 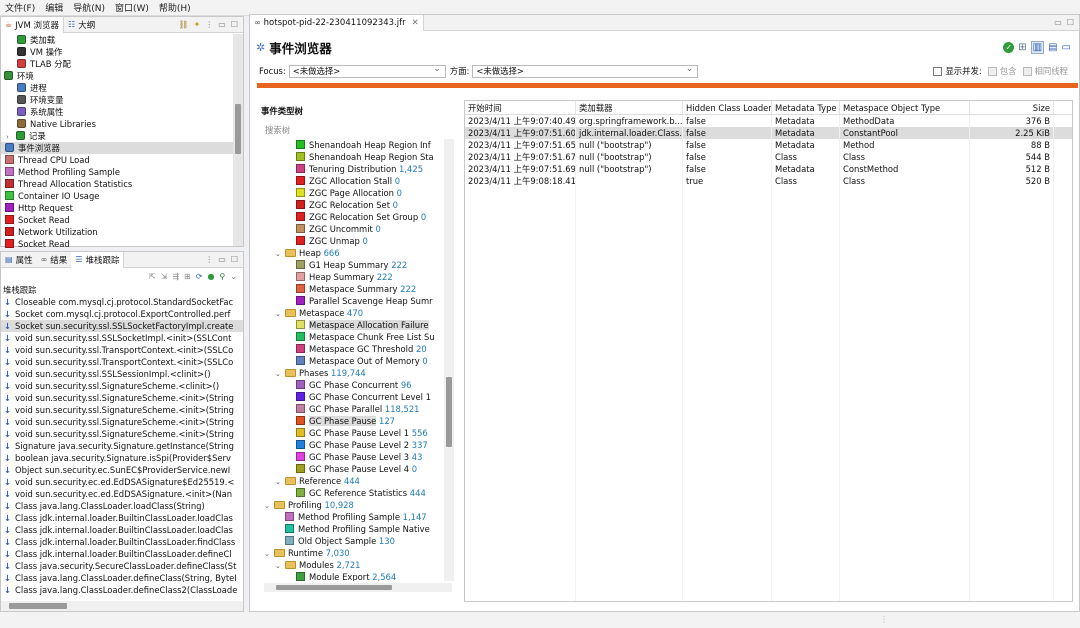 I want to click on jvm-tree-item: TLAB 分配, so click(x=122, y=64).